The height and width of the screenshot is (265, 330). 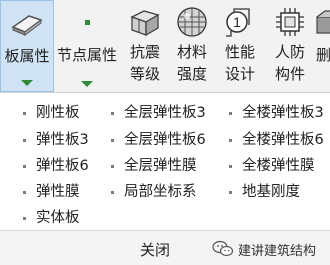 What do you see at coordinates (144, 74) in the screenshot?
I see `seismic-label-2: 等级` at bounding box center [144, 74].